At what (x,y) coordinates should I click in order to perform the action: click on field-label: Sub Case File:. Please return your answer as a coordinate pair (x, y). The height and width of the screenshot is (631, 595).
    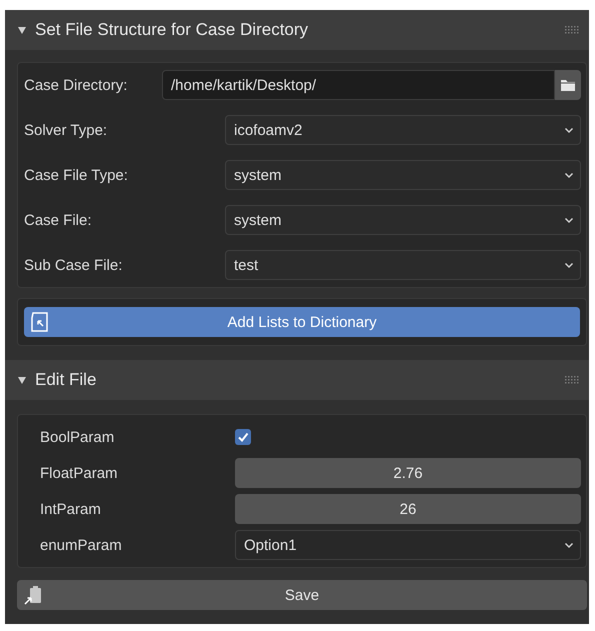
    Looking at the image, I should click on (74, 265).